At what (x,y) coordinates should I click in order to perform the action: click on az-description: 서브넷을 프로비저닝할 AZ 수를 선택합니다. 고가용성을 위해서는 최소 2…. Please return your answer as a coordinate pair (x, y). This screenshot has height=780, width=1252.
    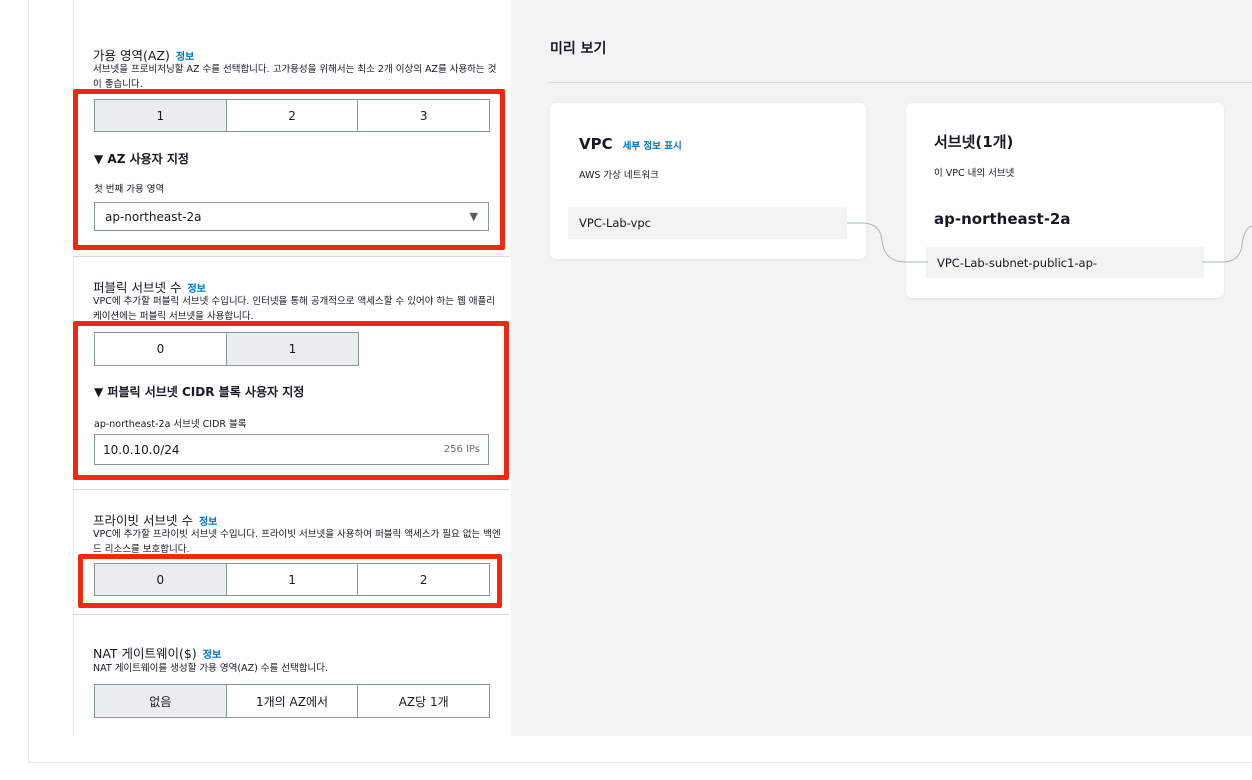
    Looking at the image, I should click on (295, 77).